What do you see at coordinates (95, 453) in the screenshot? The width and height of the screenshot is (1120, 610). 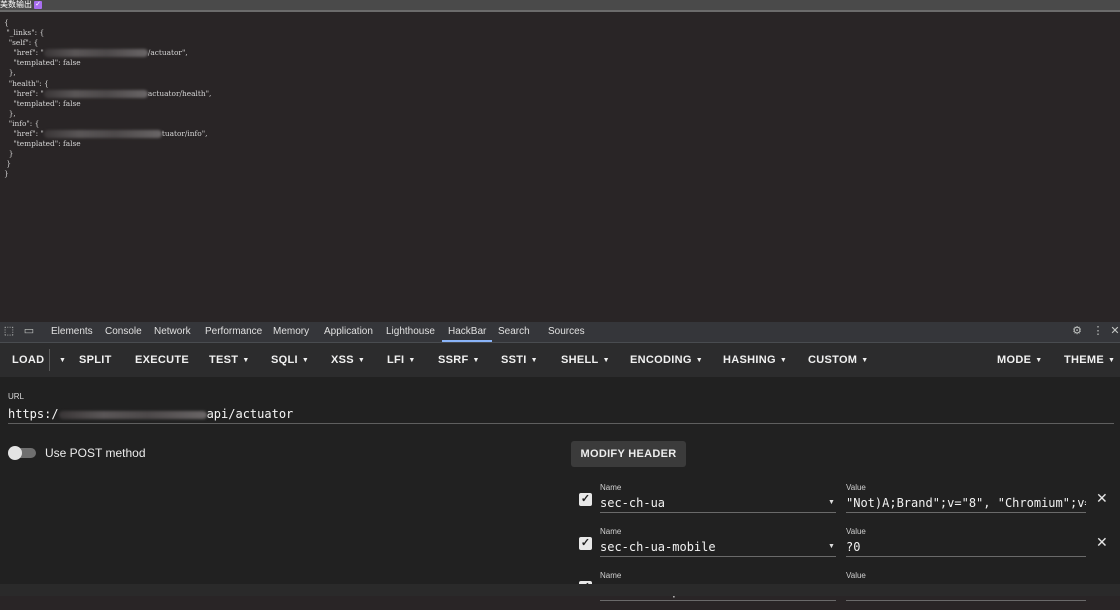 I see `post-method-label: Use POST method` at bounding box center [95, 453].